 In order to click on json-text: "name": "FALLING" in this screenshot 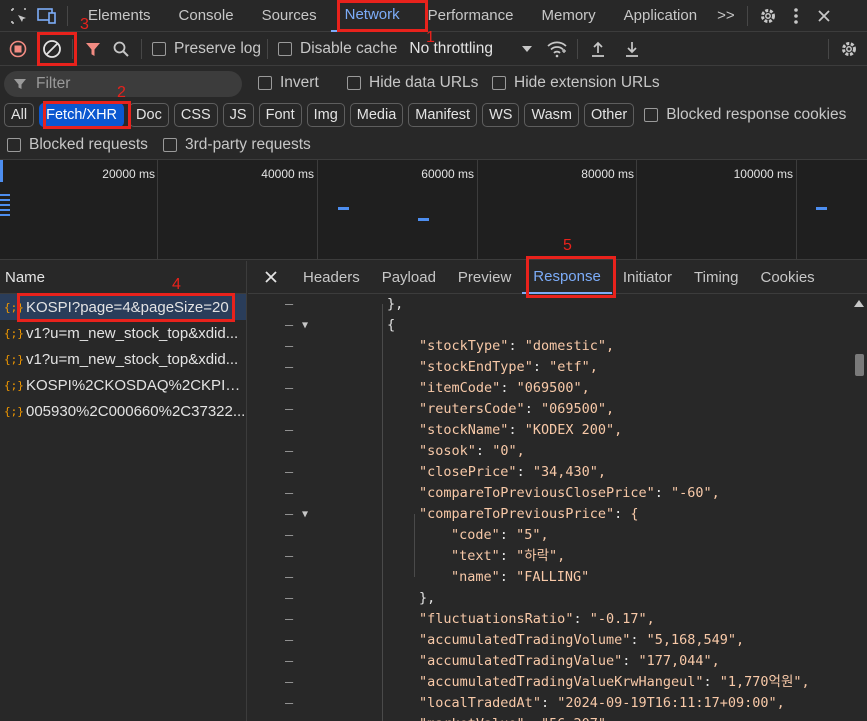, I will do `click(520, 577)`.